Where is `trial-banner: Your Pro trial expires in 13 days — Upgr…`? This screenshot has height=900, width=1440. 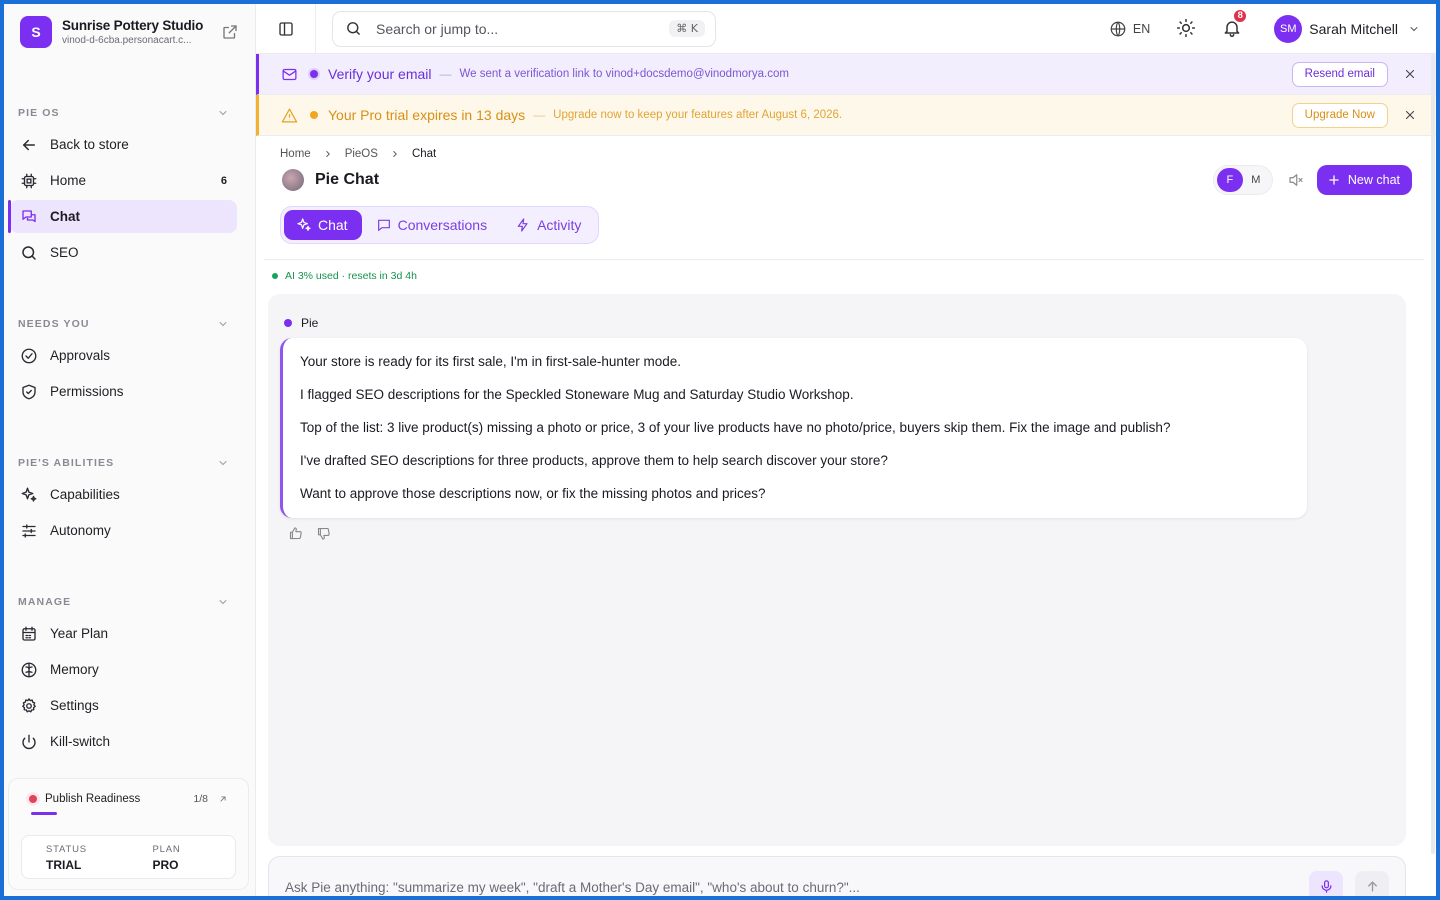
trial-banner: Your Pro trial expires in 13 days — Upgr… is located at coordinates (846, 115).